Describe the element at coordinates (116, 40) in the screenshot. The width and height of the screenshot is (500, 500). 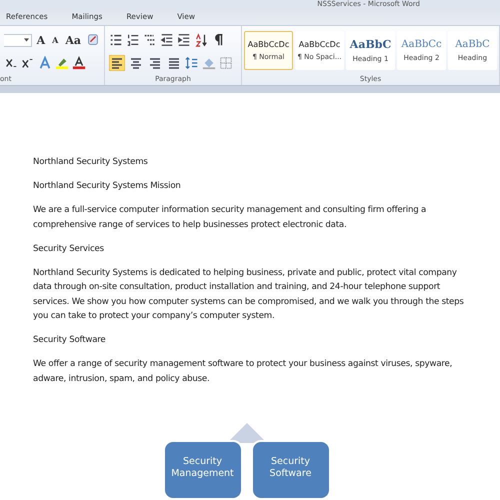
I see `bullet-list-icon` at that location.